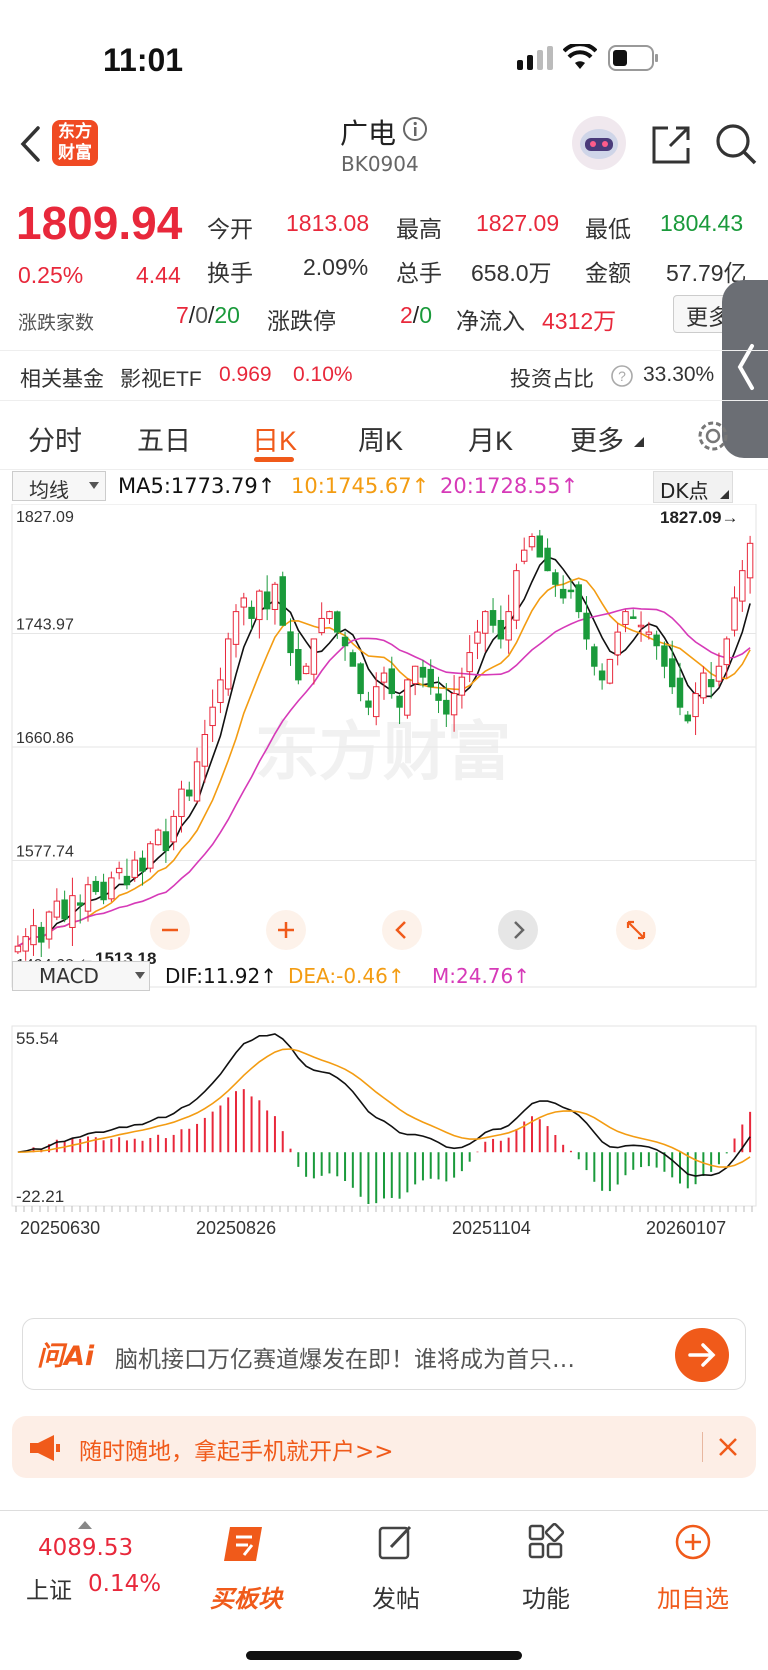 The width and height of the screenshot is (768, 1670). I want to click on change-amount: 4.44, so click(158, 275).